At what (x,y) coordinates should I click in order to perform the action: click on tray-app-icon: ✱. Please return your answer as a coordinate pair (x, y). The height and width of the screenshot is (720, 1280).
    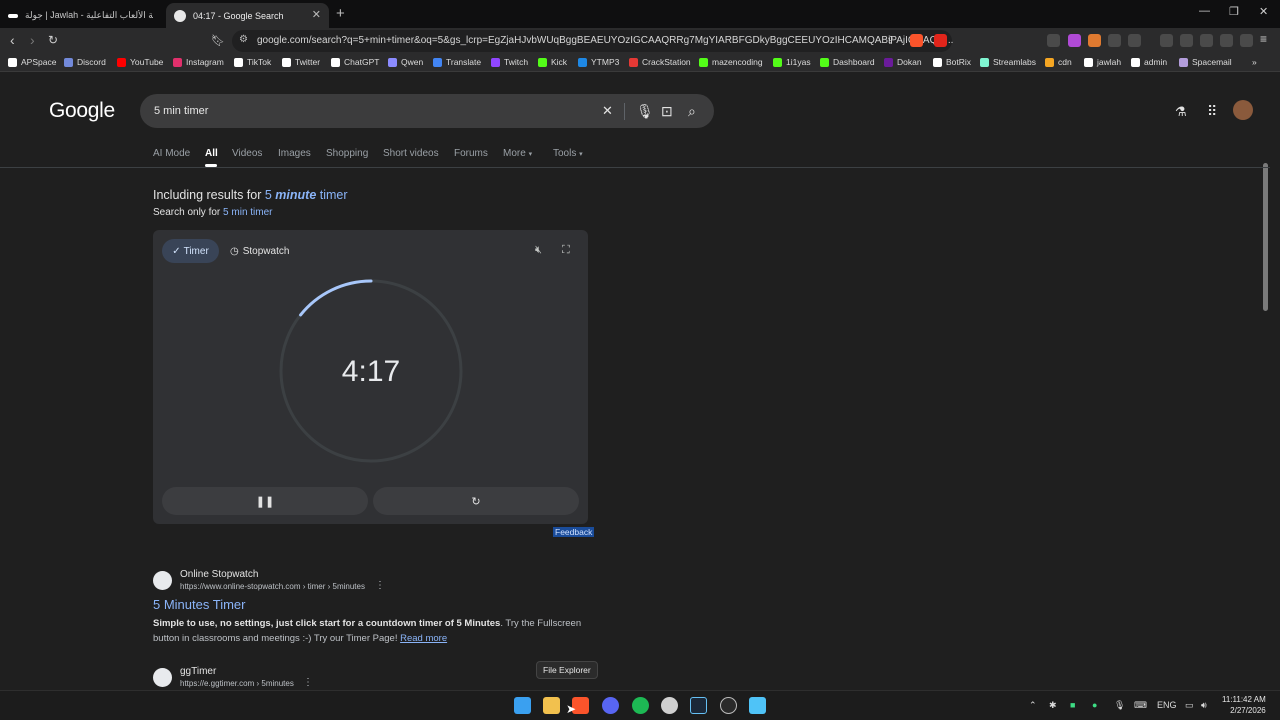
    Looking at the image, I should click on (1053, 705).